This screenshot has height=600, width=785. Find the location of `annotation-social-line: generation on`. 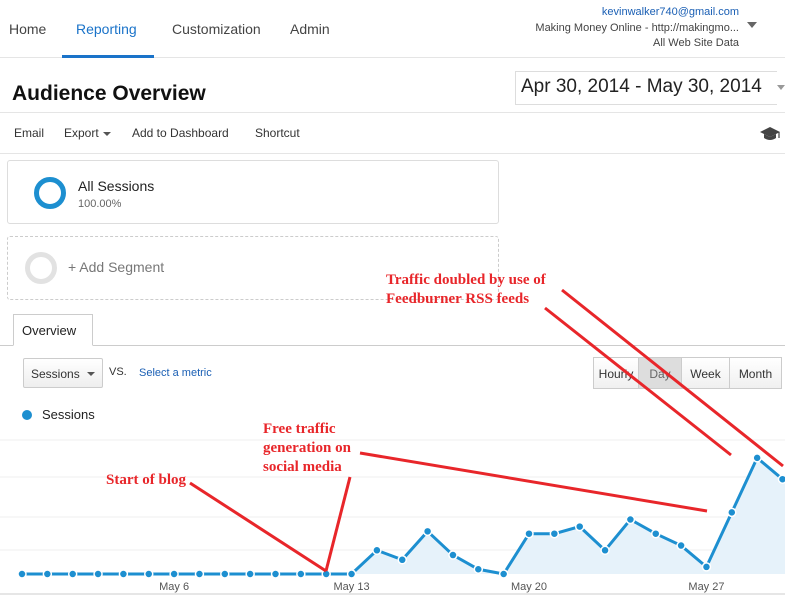

annotation-social-line: generation on is located at coordinates (307, 448).